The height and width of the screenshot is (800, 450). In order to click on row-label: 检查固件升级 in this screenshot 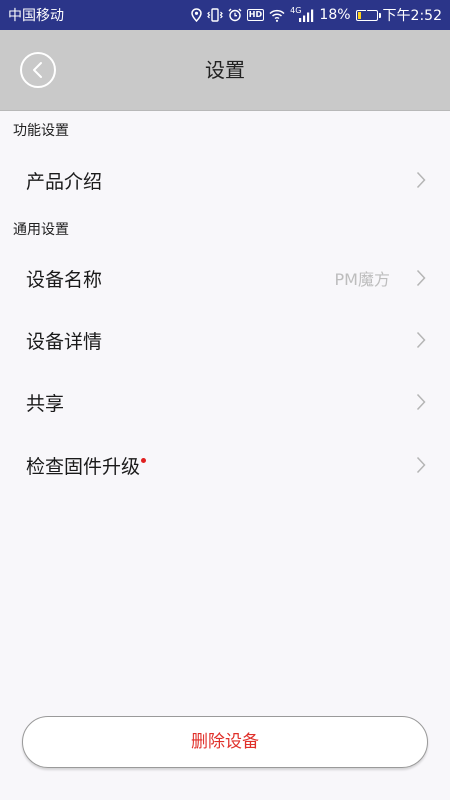, I will do `click(83, 466)`.